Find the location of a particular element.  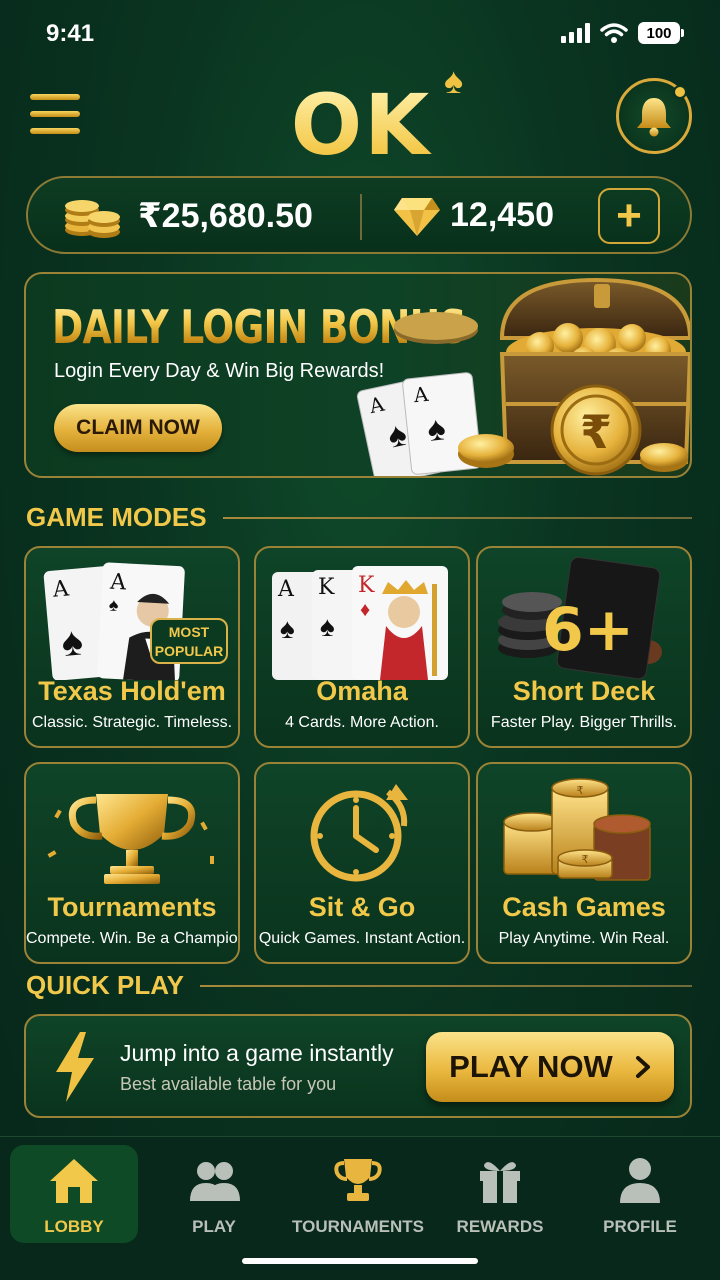

battery-icon: 100 is located at coordinates (661, 33).